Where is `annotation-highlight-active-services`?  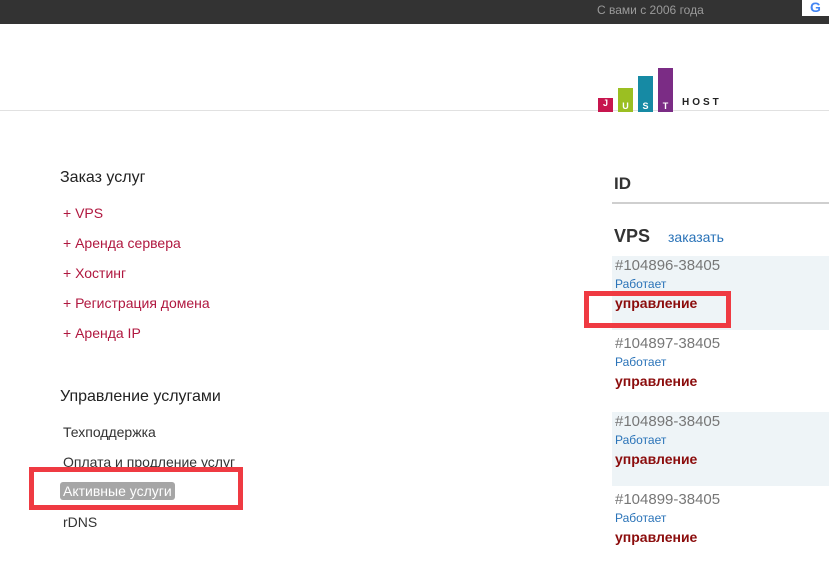 annotation-highlight-active-services is located at coordinates (136, 488).